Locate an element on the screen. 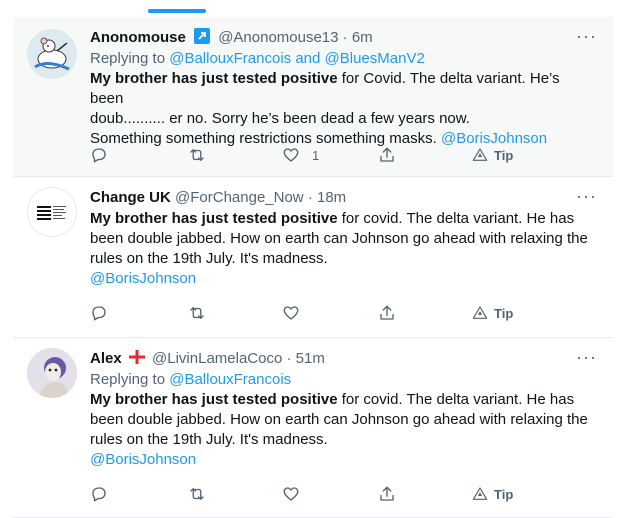 Image resolution: width=625 pixels, height=518 pixels. like-button: 1 is located at coordinates (300, 155).